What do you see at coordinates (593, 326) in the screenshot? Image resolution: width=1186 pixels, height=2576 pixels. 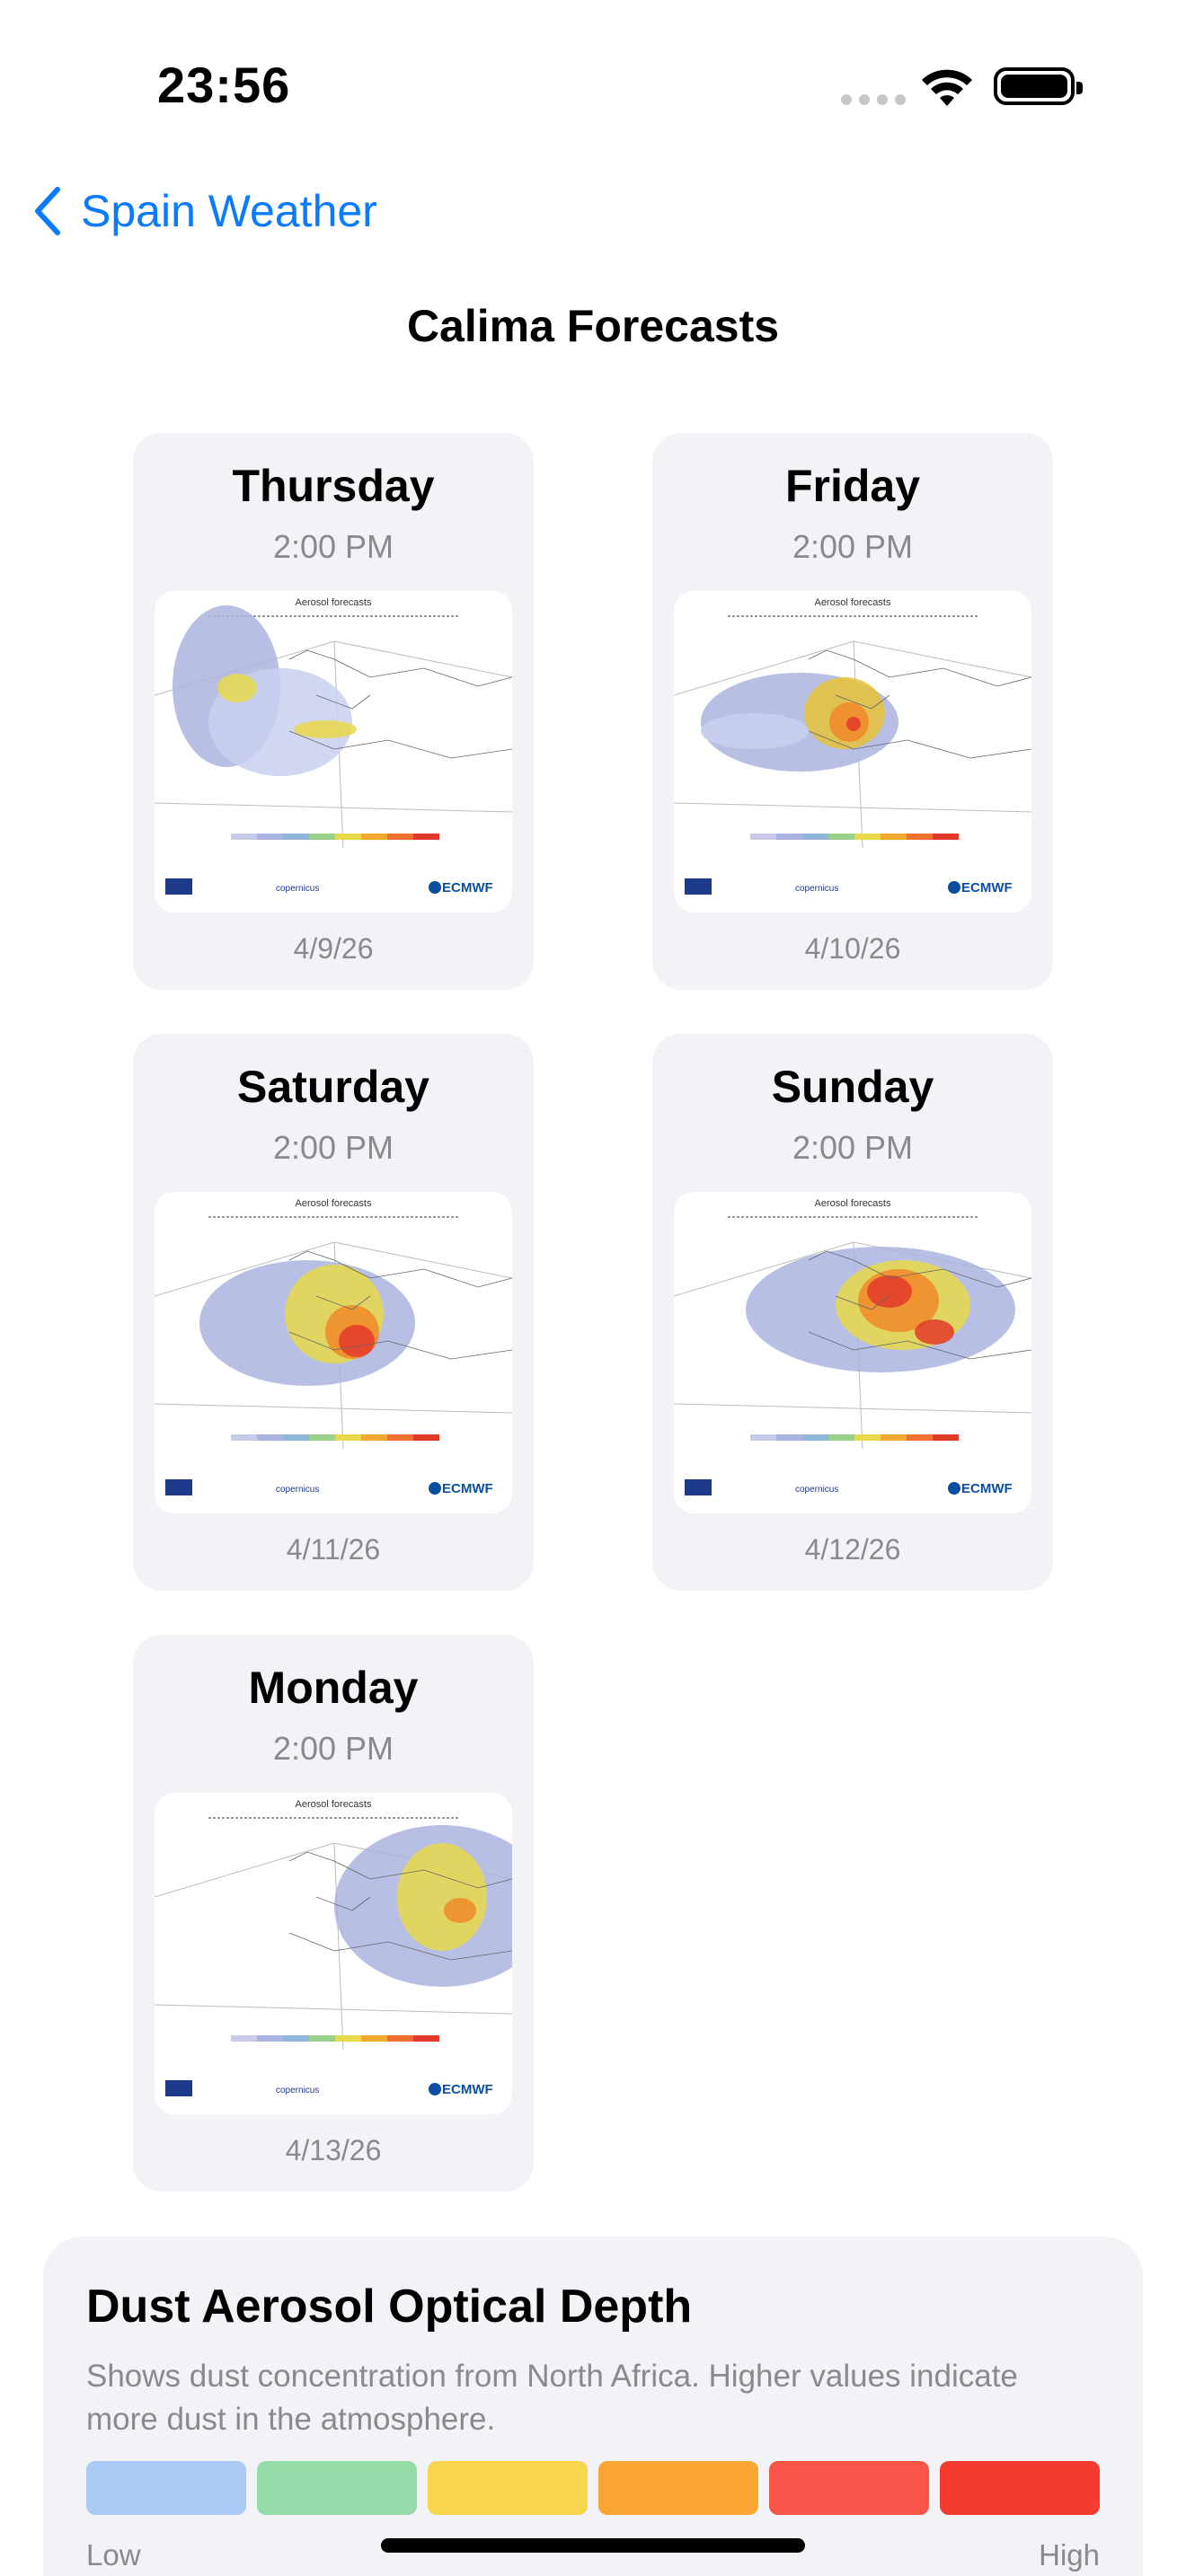 I see `page-title: Calima Forecasts` at bounding box center [593, 326].